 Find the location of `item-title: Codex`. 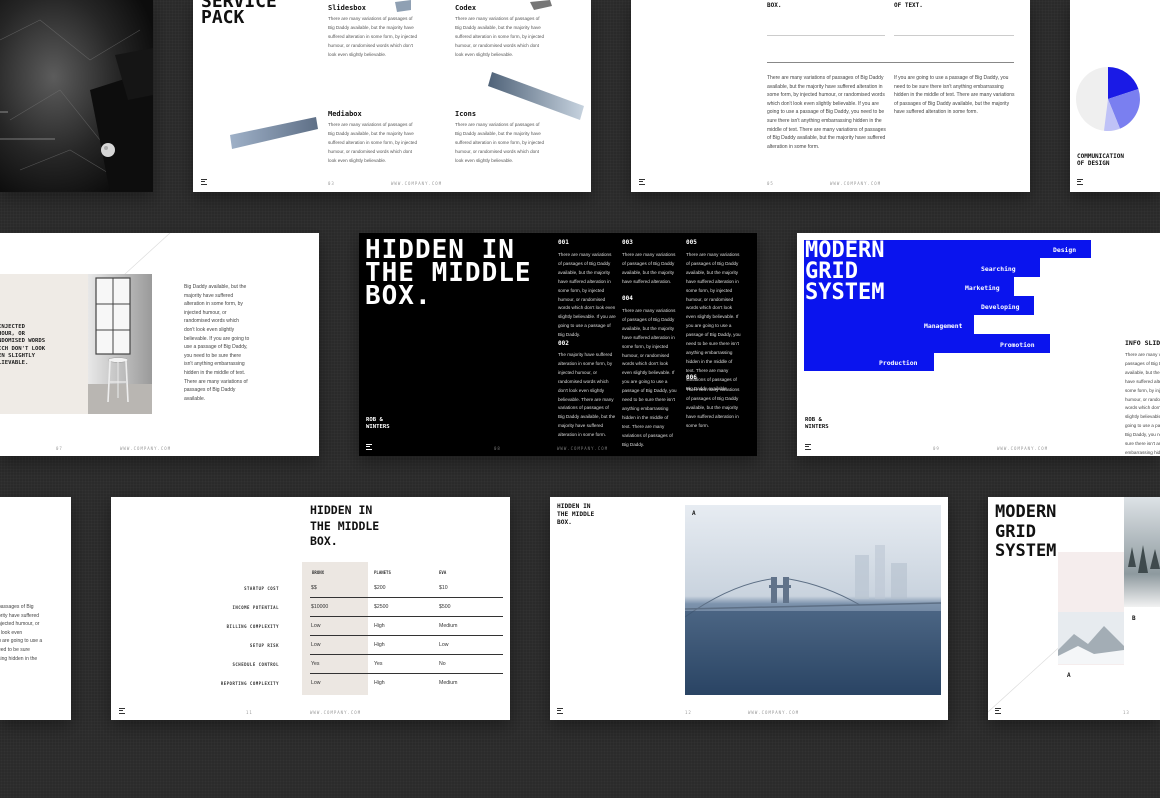

item-title: Codex is located at coordinates (466, 8).